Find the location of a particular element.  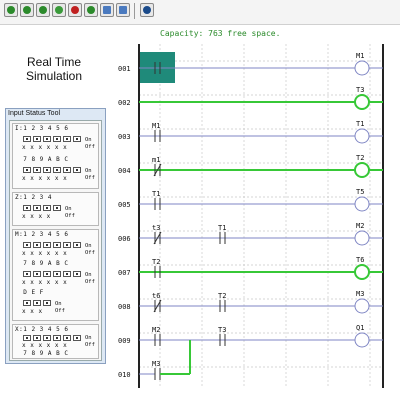

coil-label: M3 is located at coordinates (360, 294).